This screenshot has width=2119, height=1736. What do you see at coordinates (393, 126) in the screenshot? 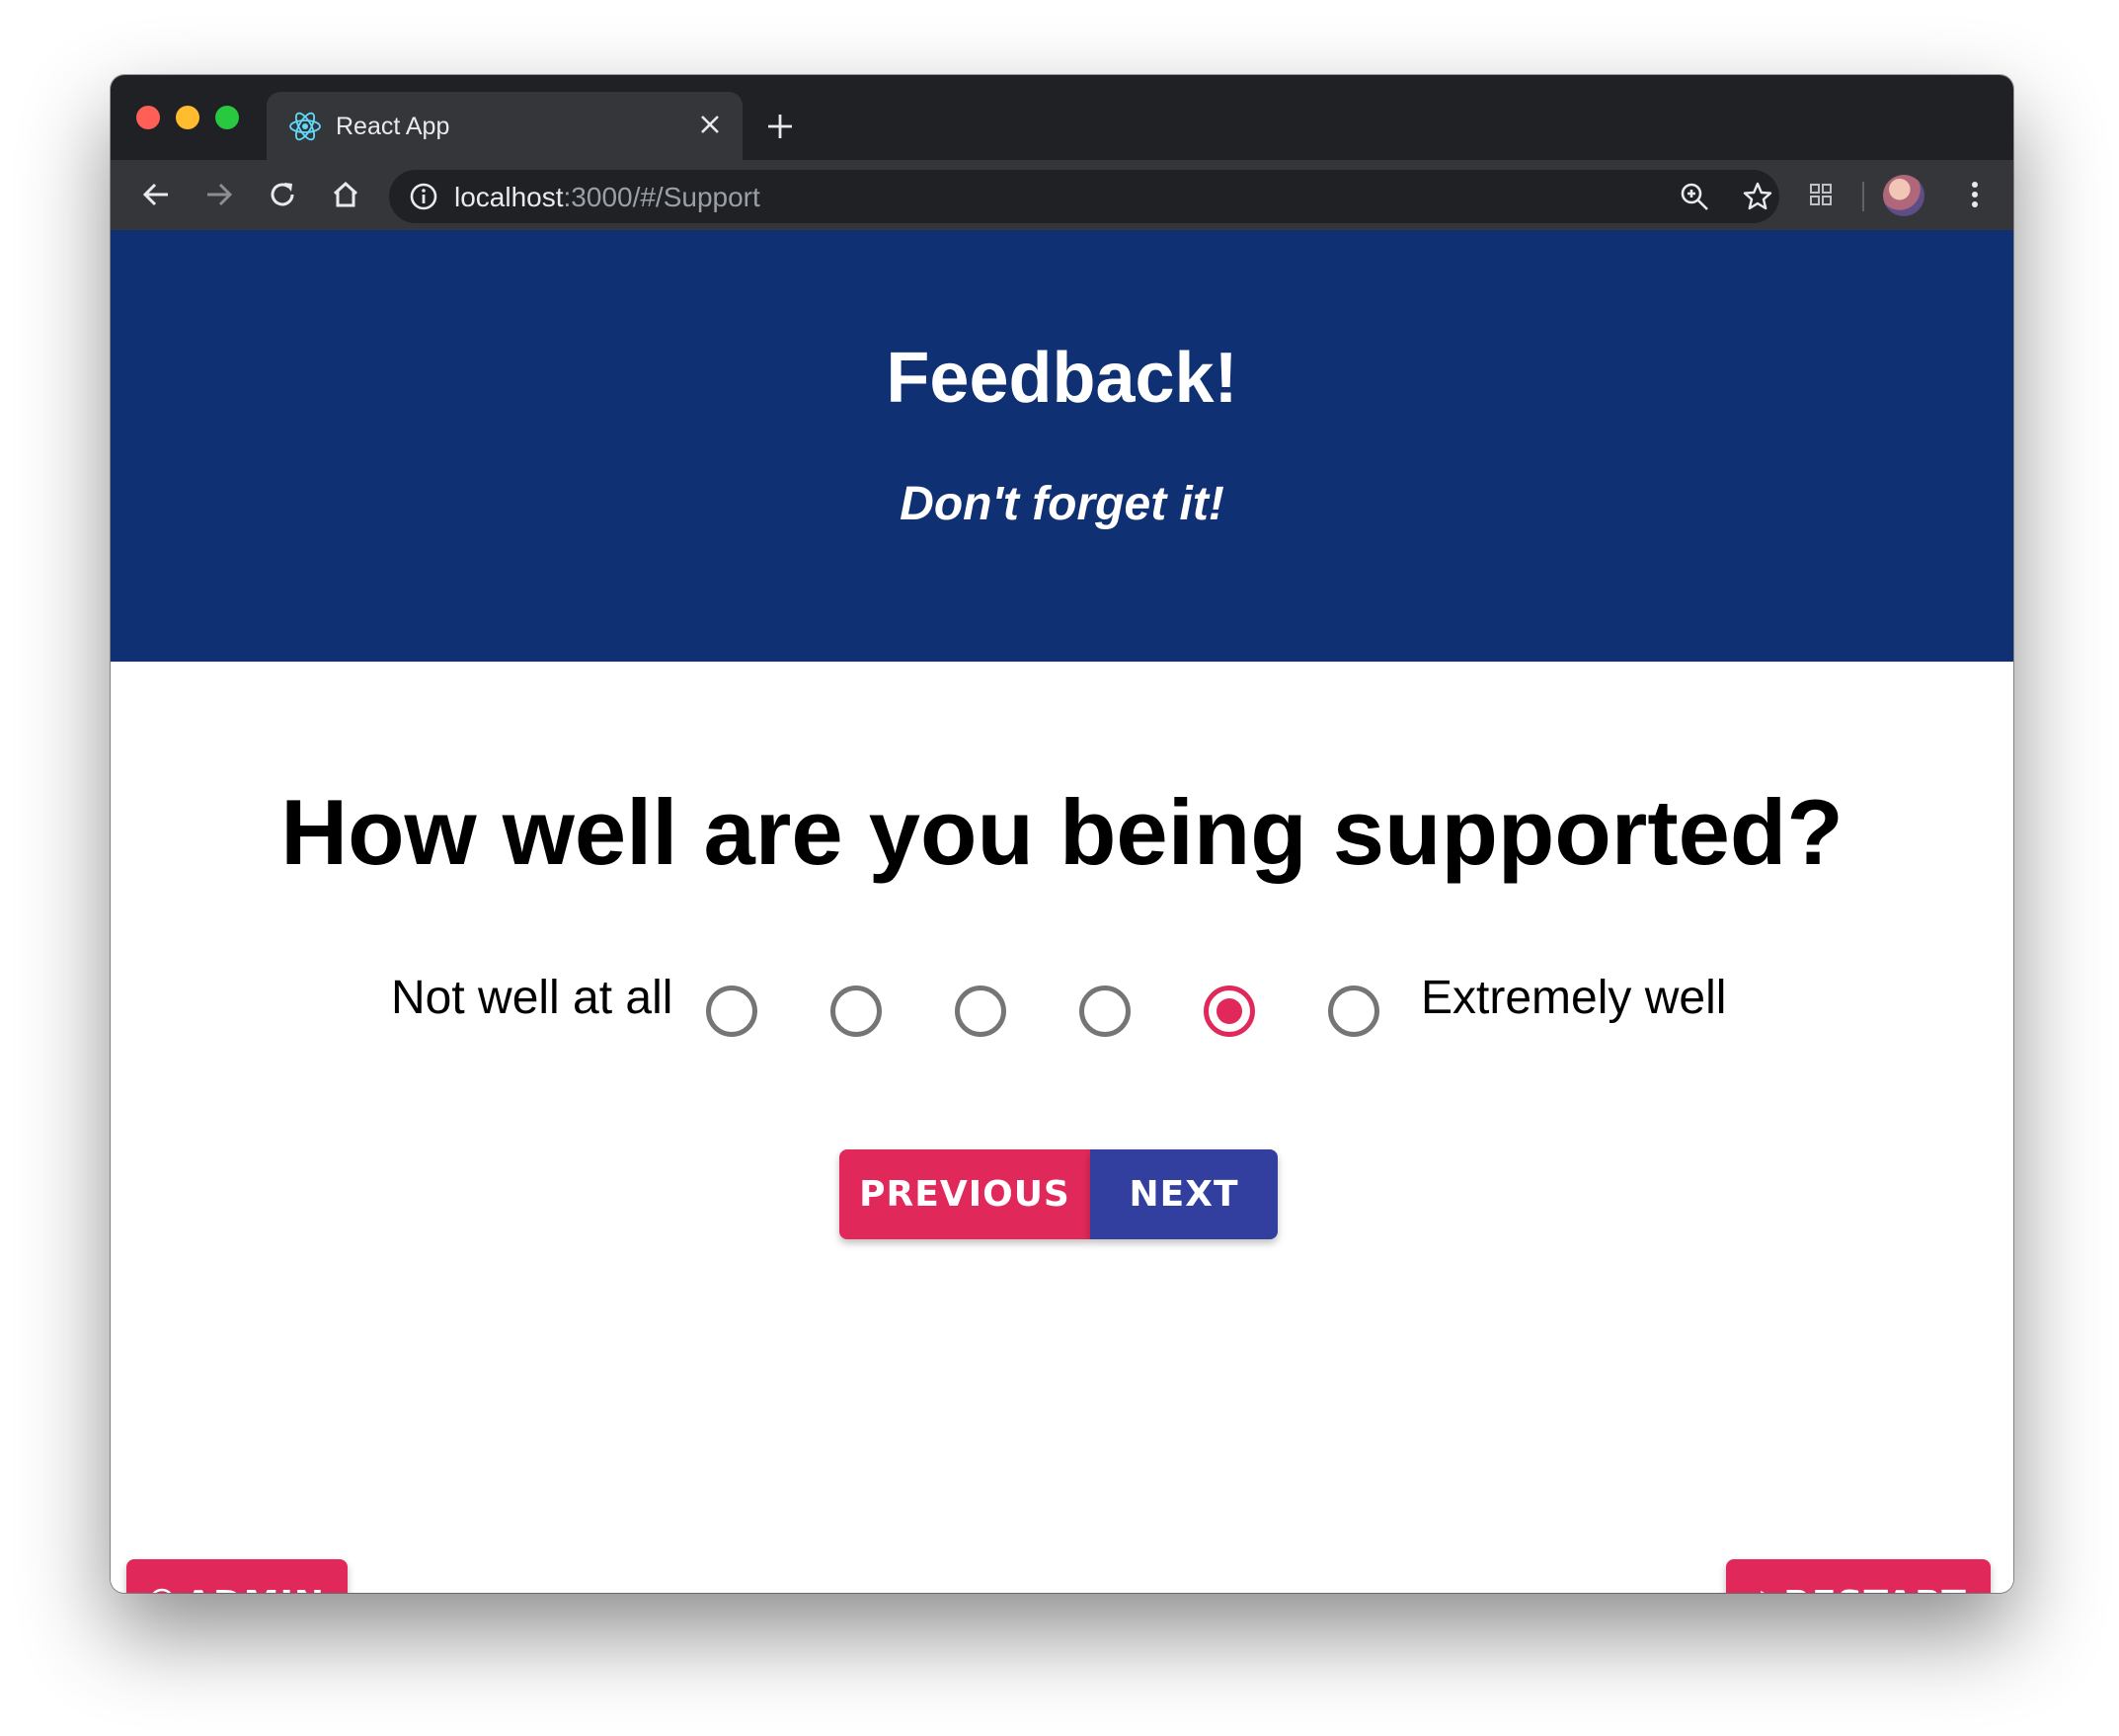
I see `tab-title: React App` at bounding box center [393, 126].